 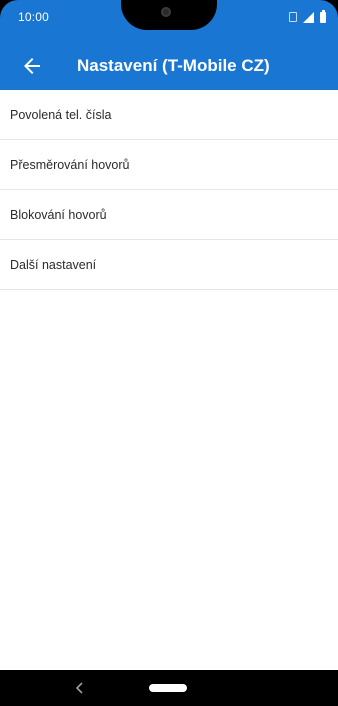 I want to click on settings-item-label: Přesměrování hovorů, so click(x=70, y=164).